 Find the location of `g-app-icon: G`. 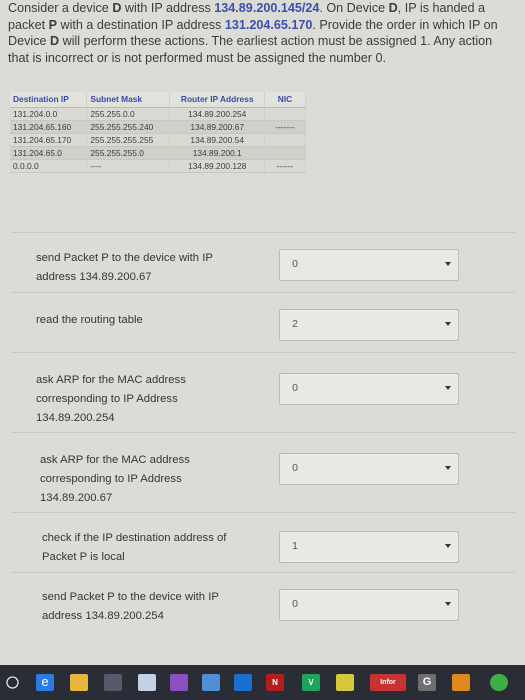

g-app-icon: G is located at coordinates (427, 682).